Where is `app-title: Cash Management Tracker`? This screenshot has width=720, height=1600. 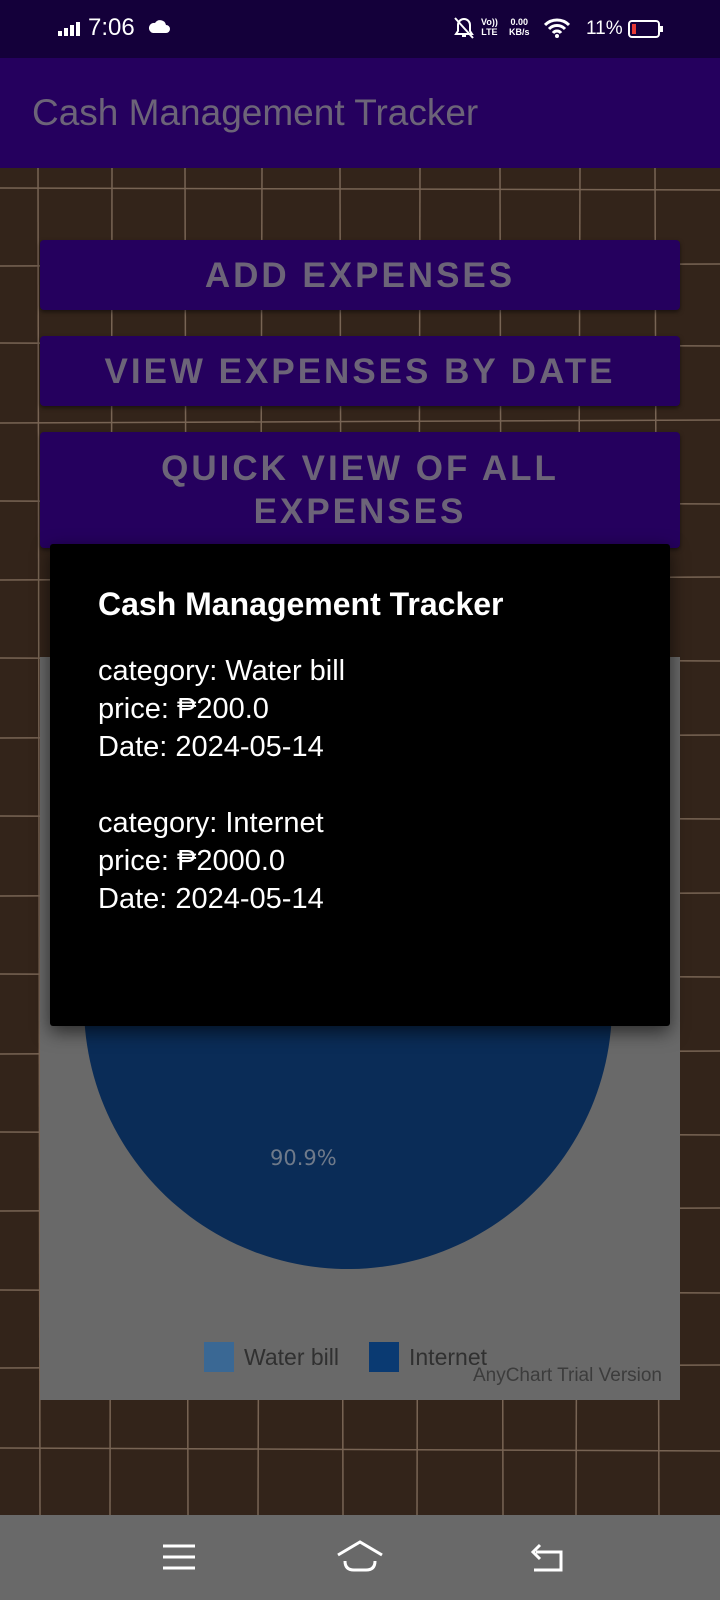
app-title: Cash Management Tracker is located at coordinates (255, 112).